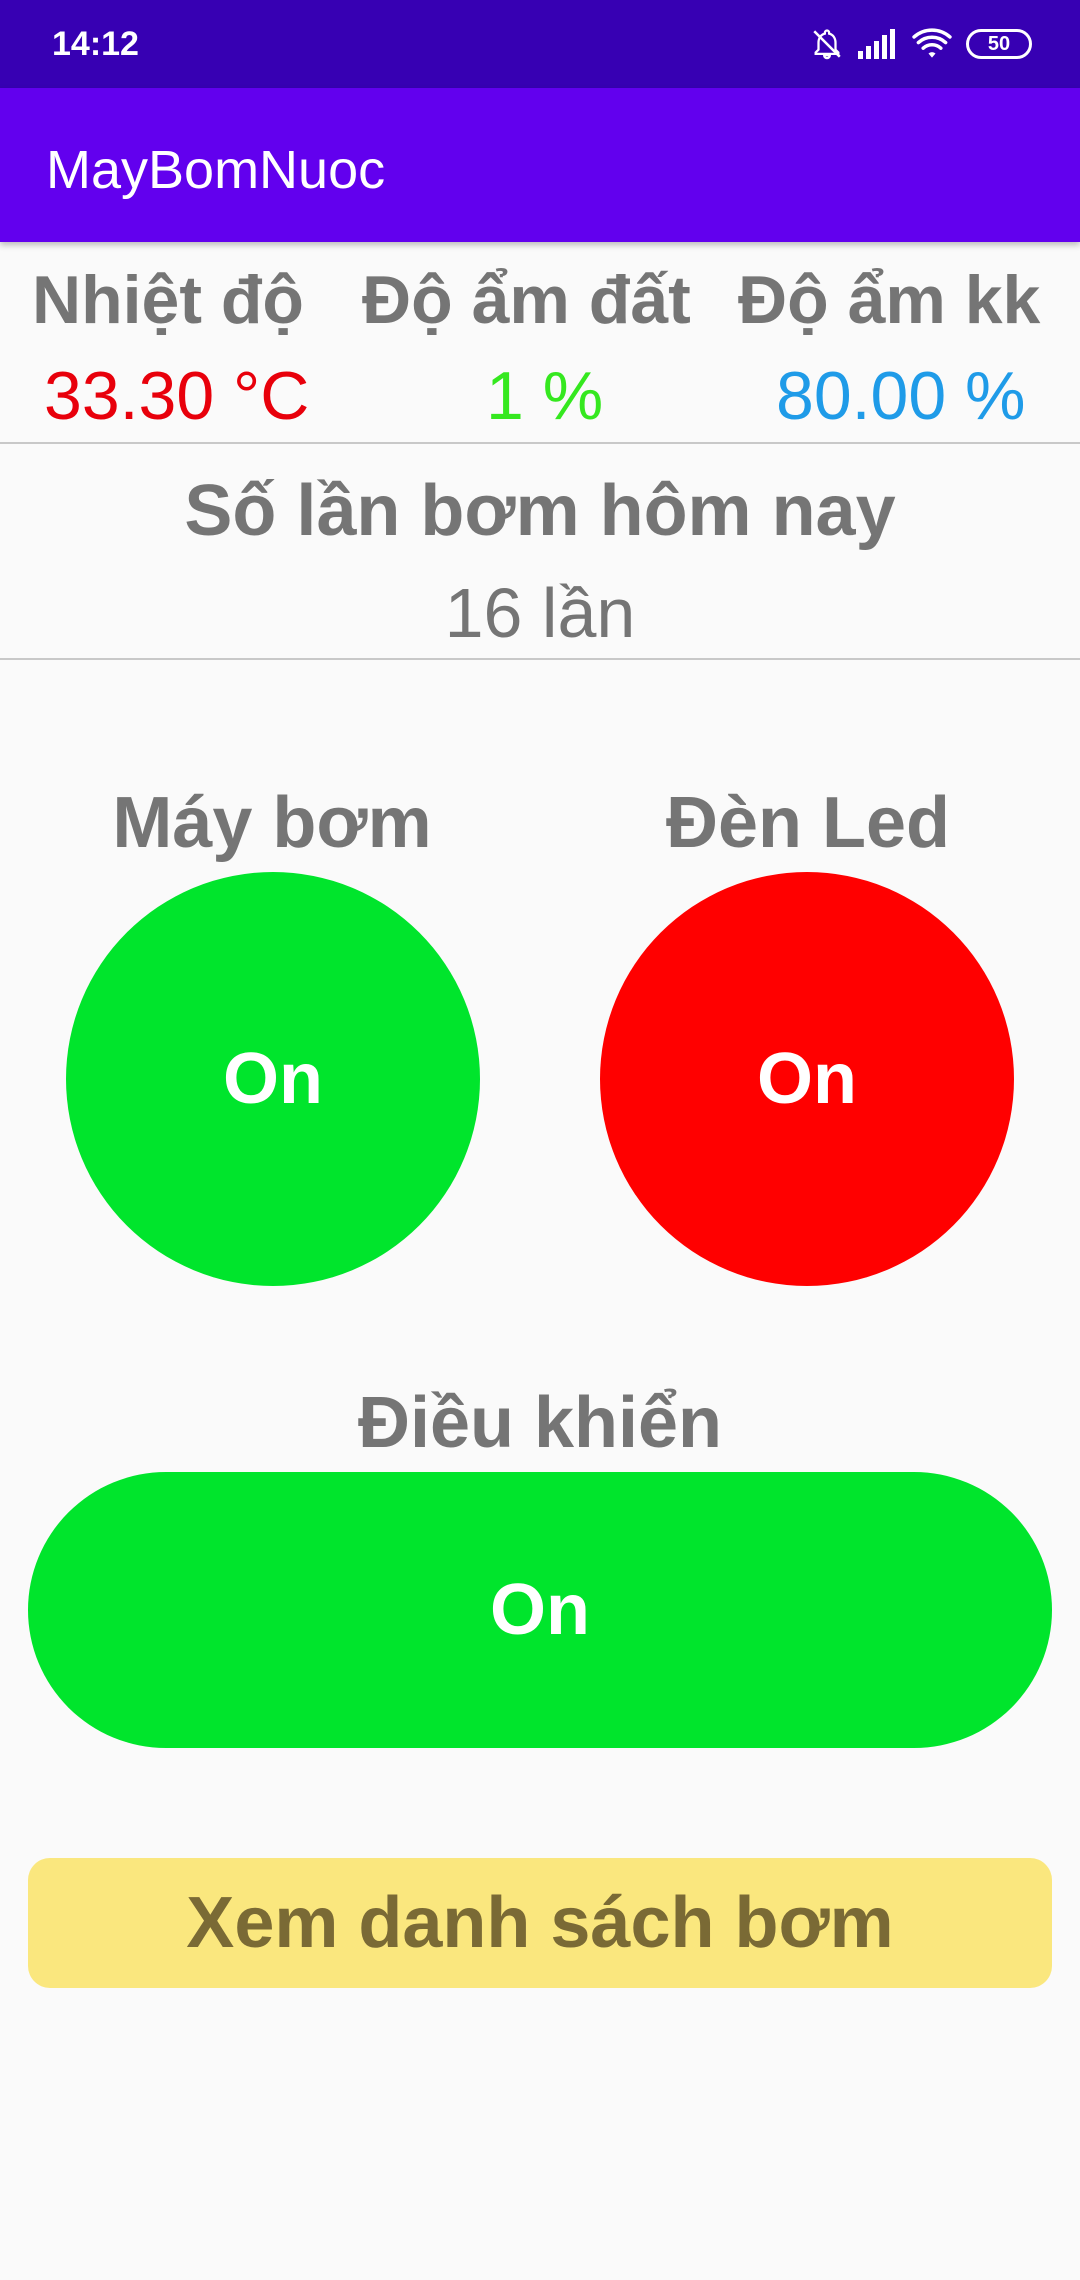 The width and height of the screenshot is (1080, 2280). What do you see at coordinates (540, 1923) in the screenshot?
I see `view-pump-list-button: Xem danh sách bơm` at bounding box center [540, 1923].